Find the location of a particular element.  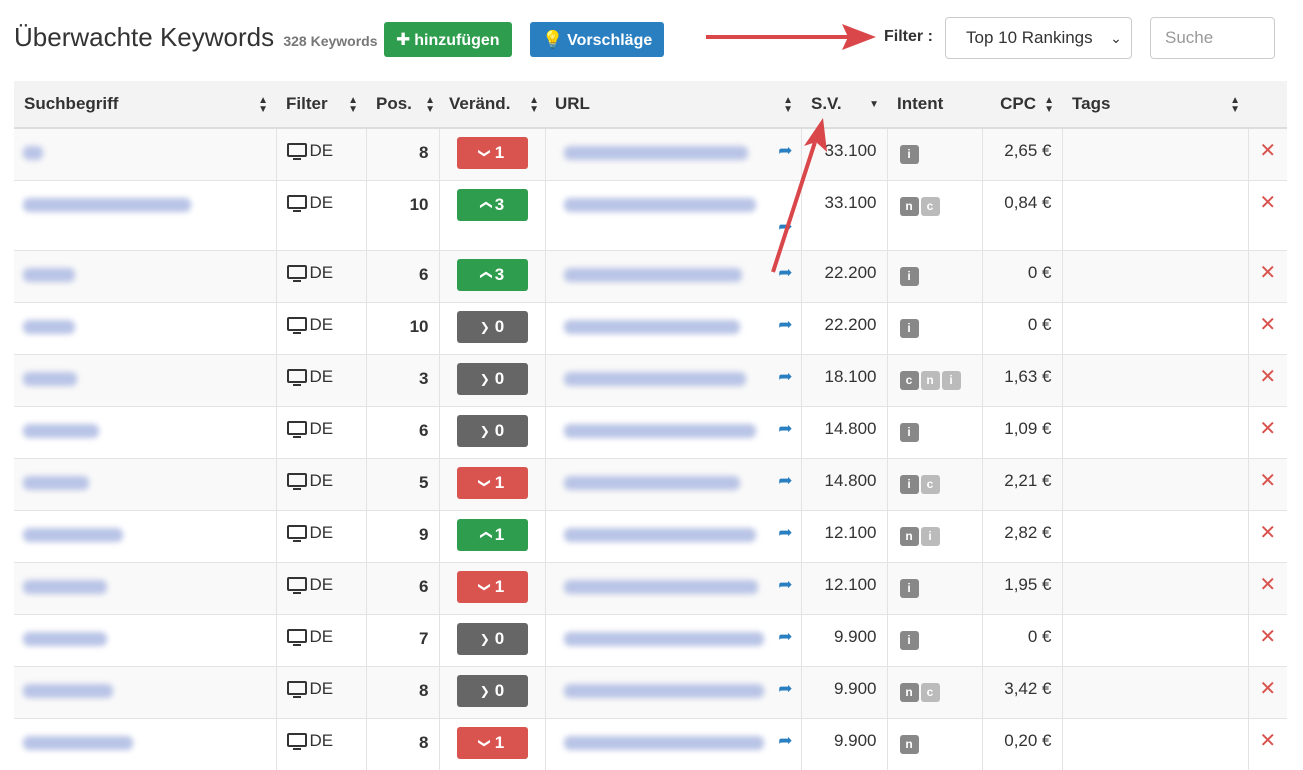

col-header-url: URL ▲ ▼ is located at coordinates (673, 105).